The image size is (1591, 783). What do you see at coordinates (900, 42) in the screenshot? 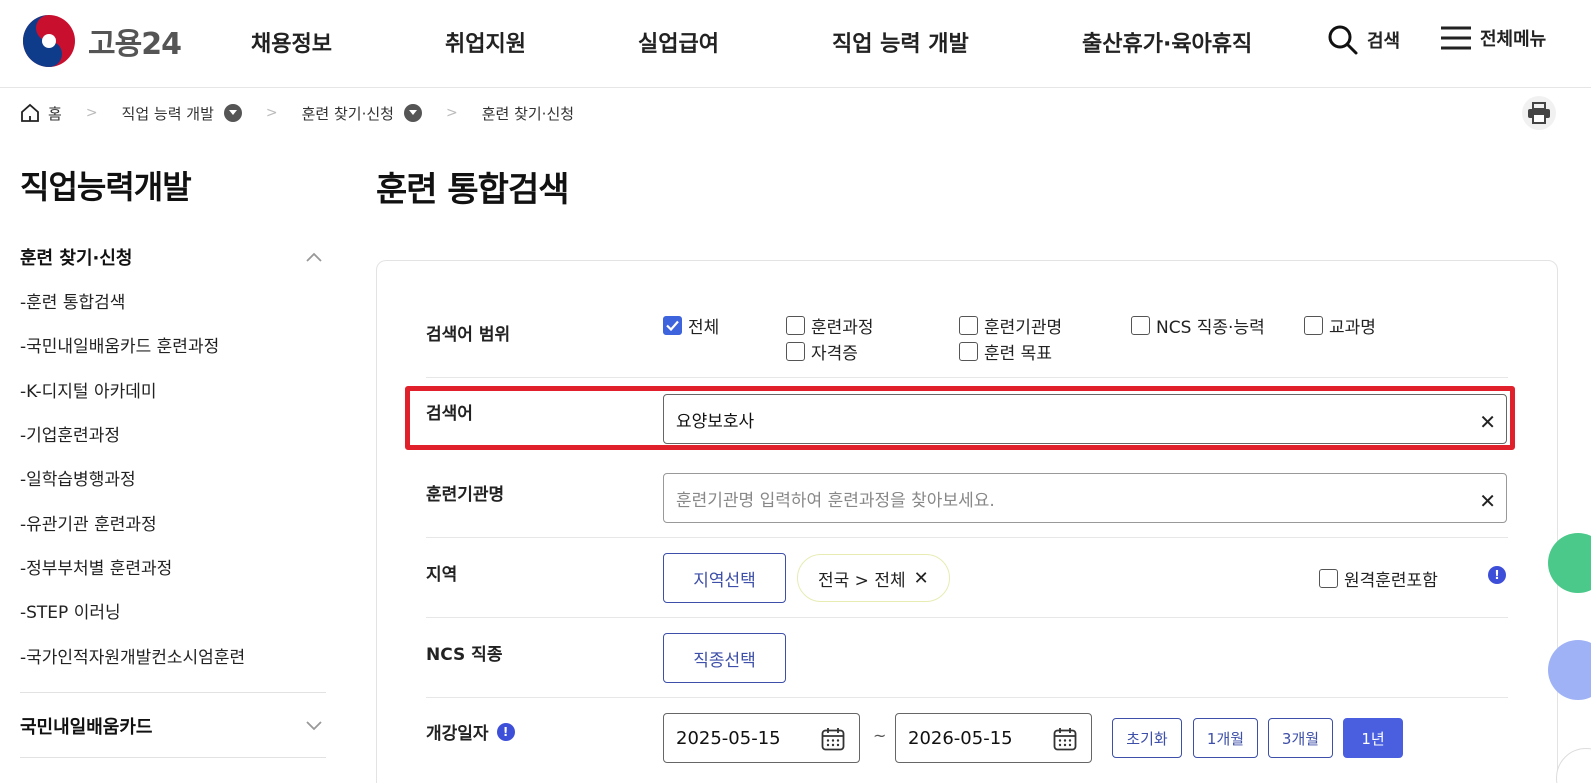
I see `nav-job-skill-development: 직업 능력 개발` at bounding box center [900, 42].